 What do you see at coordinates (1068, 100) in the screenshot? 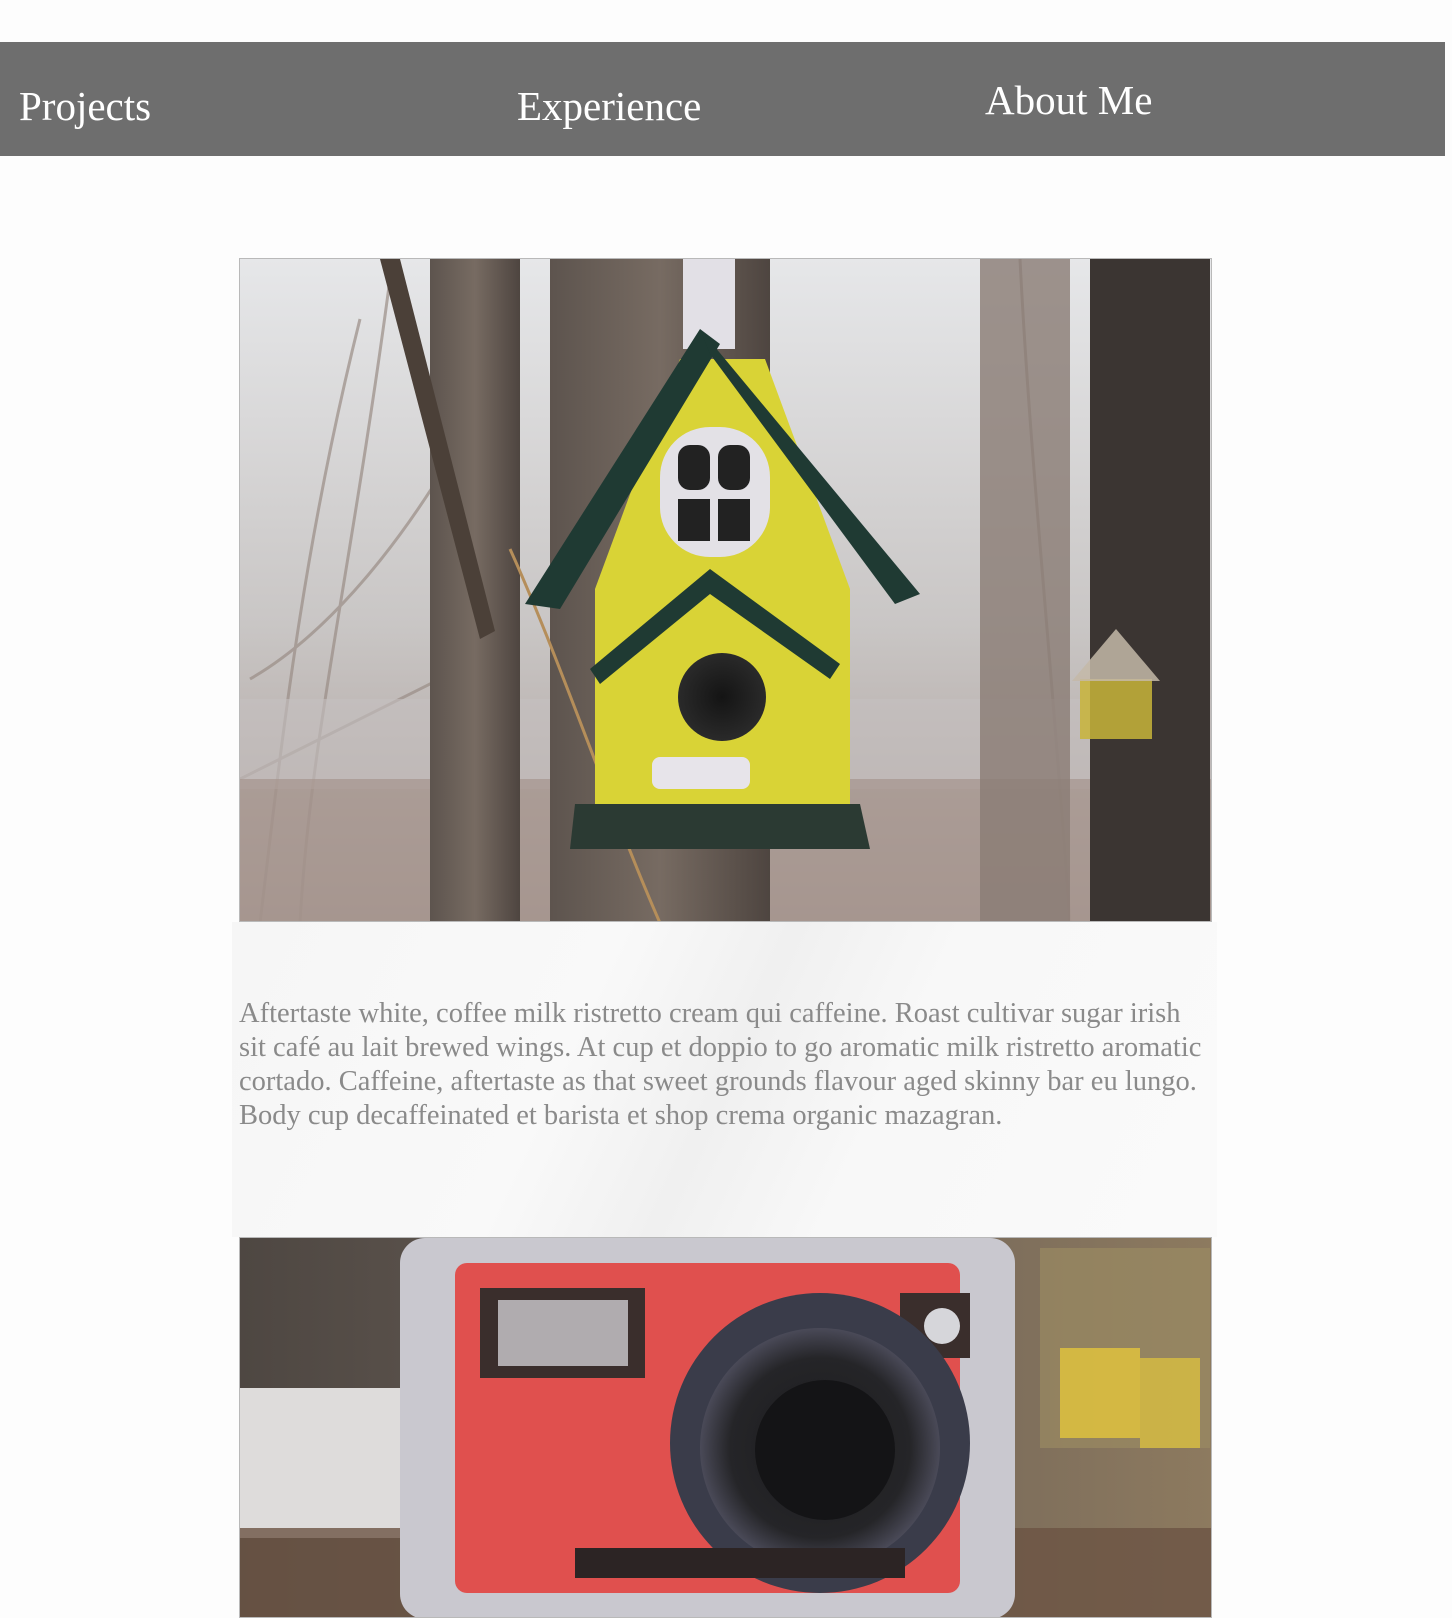
I see `nav-link-about-me: About Me` at bounding box center [1068, 100].